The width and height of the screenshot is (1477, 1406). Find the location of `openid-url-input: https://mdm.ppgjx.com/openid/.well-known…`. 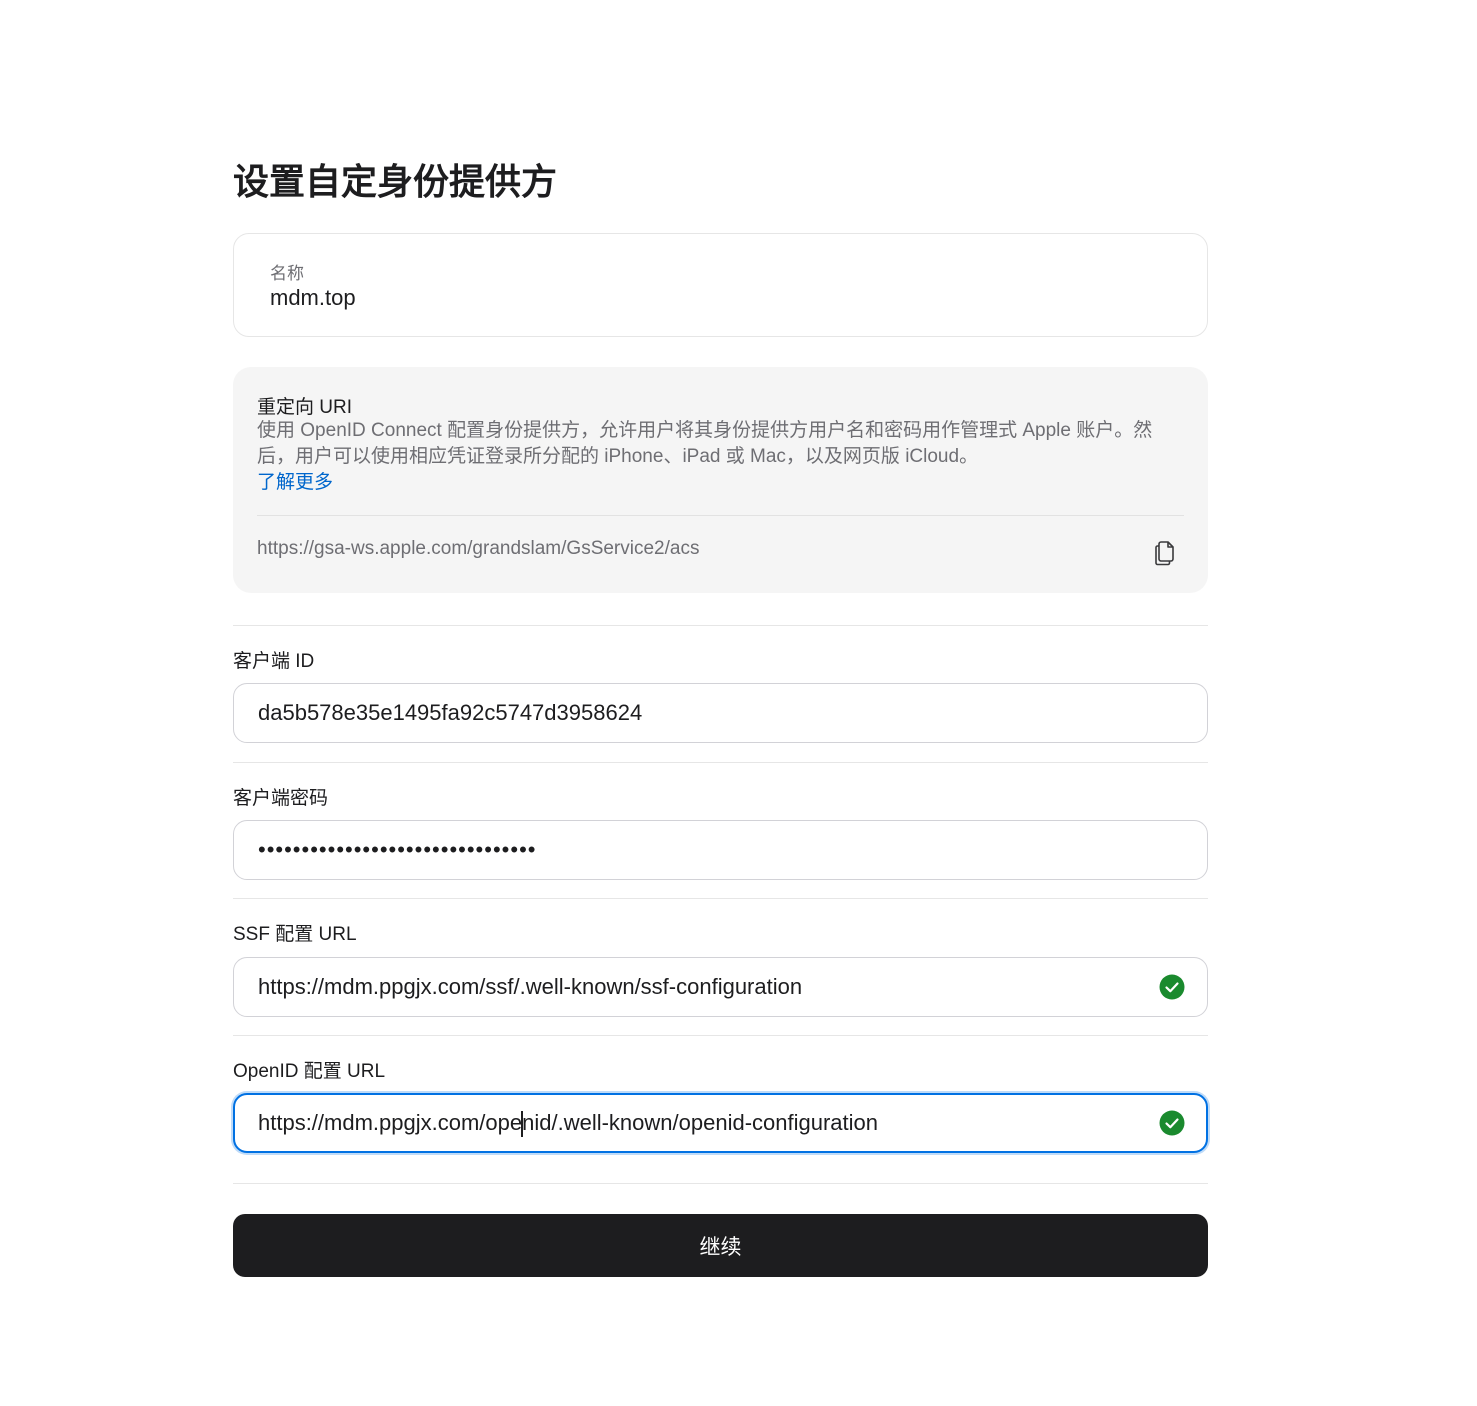

openid-url-input: https://mdm.ppgjx.com/openid/.well-known… is located at coordinates (720, 1123).